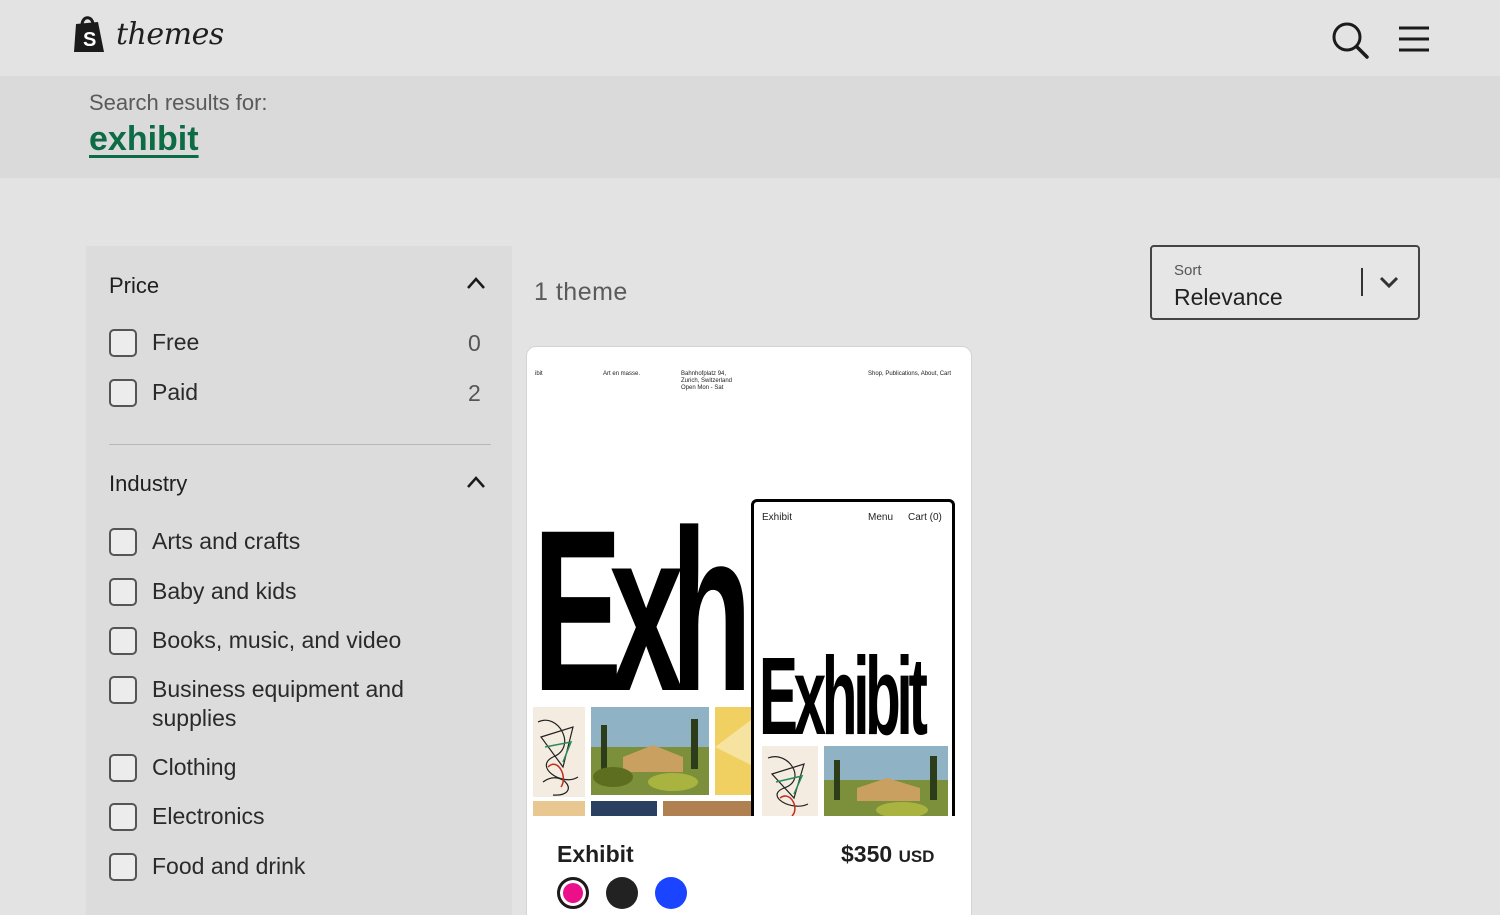 The height and width of the screenshot is (915, 1500). I want to click on filter-option-paid: Paid, so click(275, 392).